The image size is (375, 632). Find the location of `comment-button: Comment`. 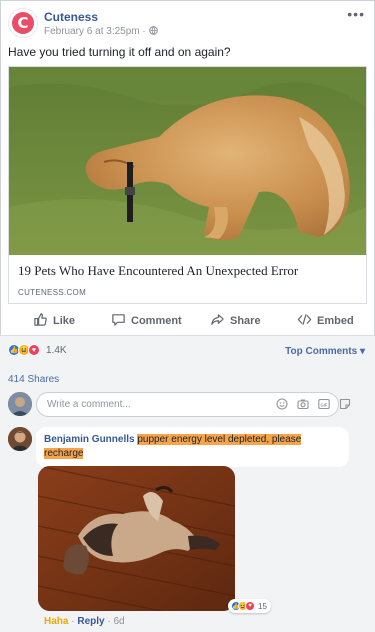

comment-button: Comment is located at coordinates (146, 321).